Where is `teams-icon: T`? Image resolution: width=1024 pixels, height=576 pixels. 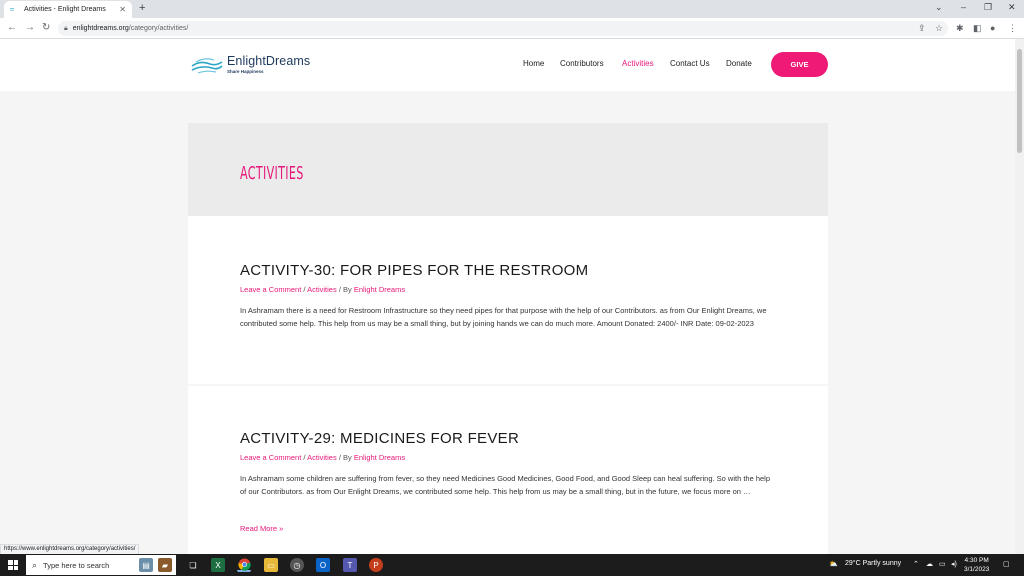
teams-icon: T is located at coordinates (350, 565).